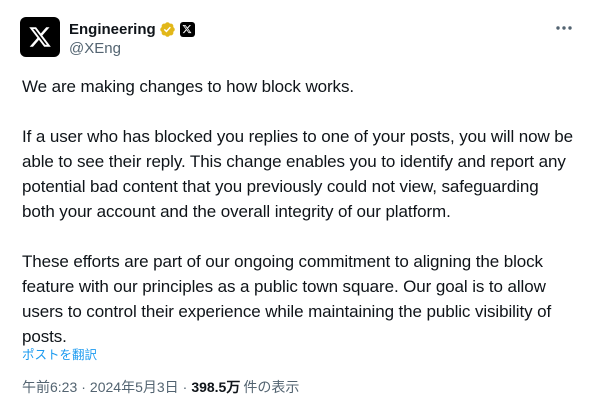 Image resolution: width=590 pixels, height=409 pixels. I want to click on post-date: 2024年5月3日, so click(134, 387).